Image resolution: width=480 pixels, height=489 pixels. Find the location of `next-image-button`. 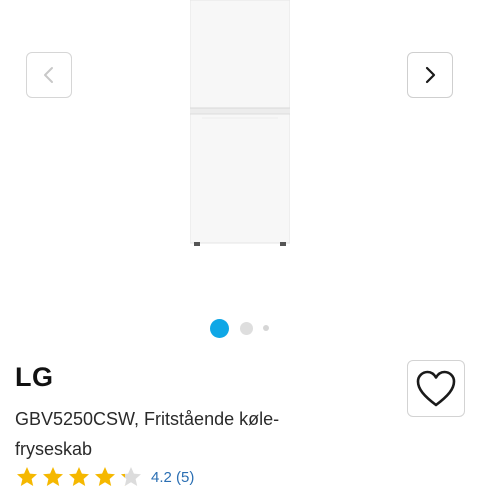

next-image-button is located at coordinates (430, 75).